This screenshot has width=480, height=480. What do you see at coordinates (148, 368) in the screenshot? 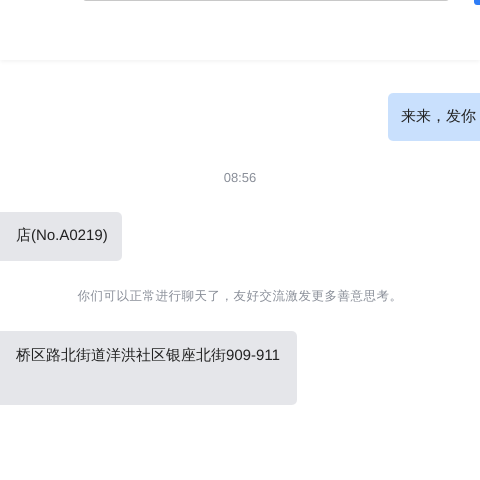
I see `message-bubble: 桥区路北街道洋洪社区银座北街909-911` at bounding box center [148, 368].